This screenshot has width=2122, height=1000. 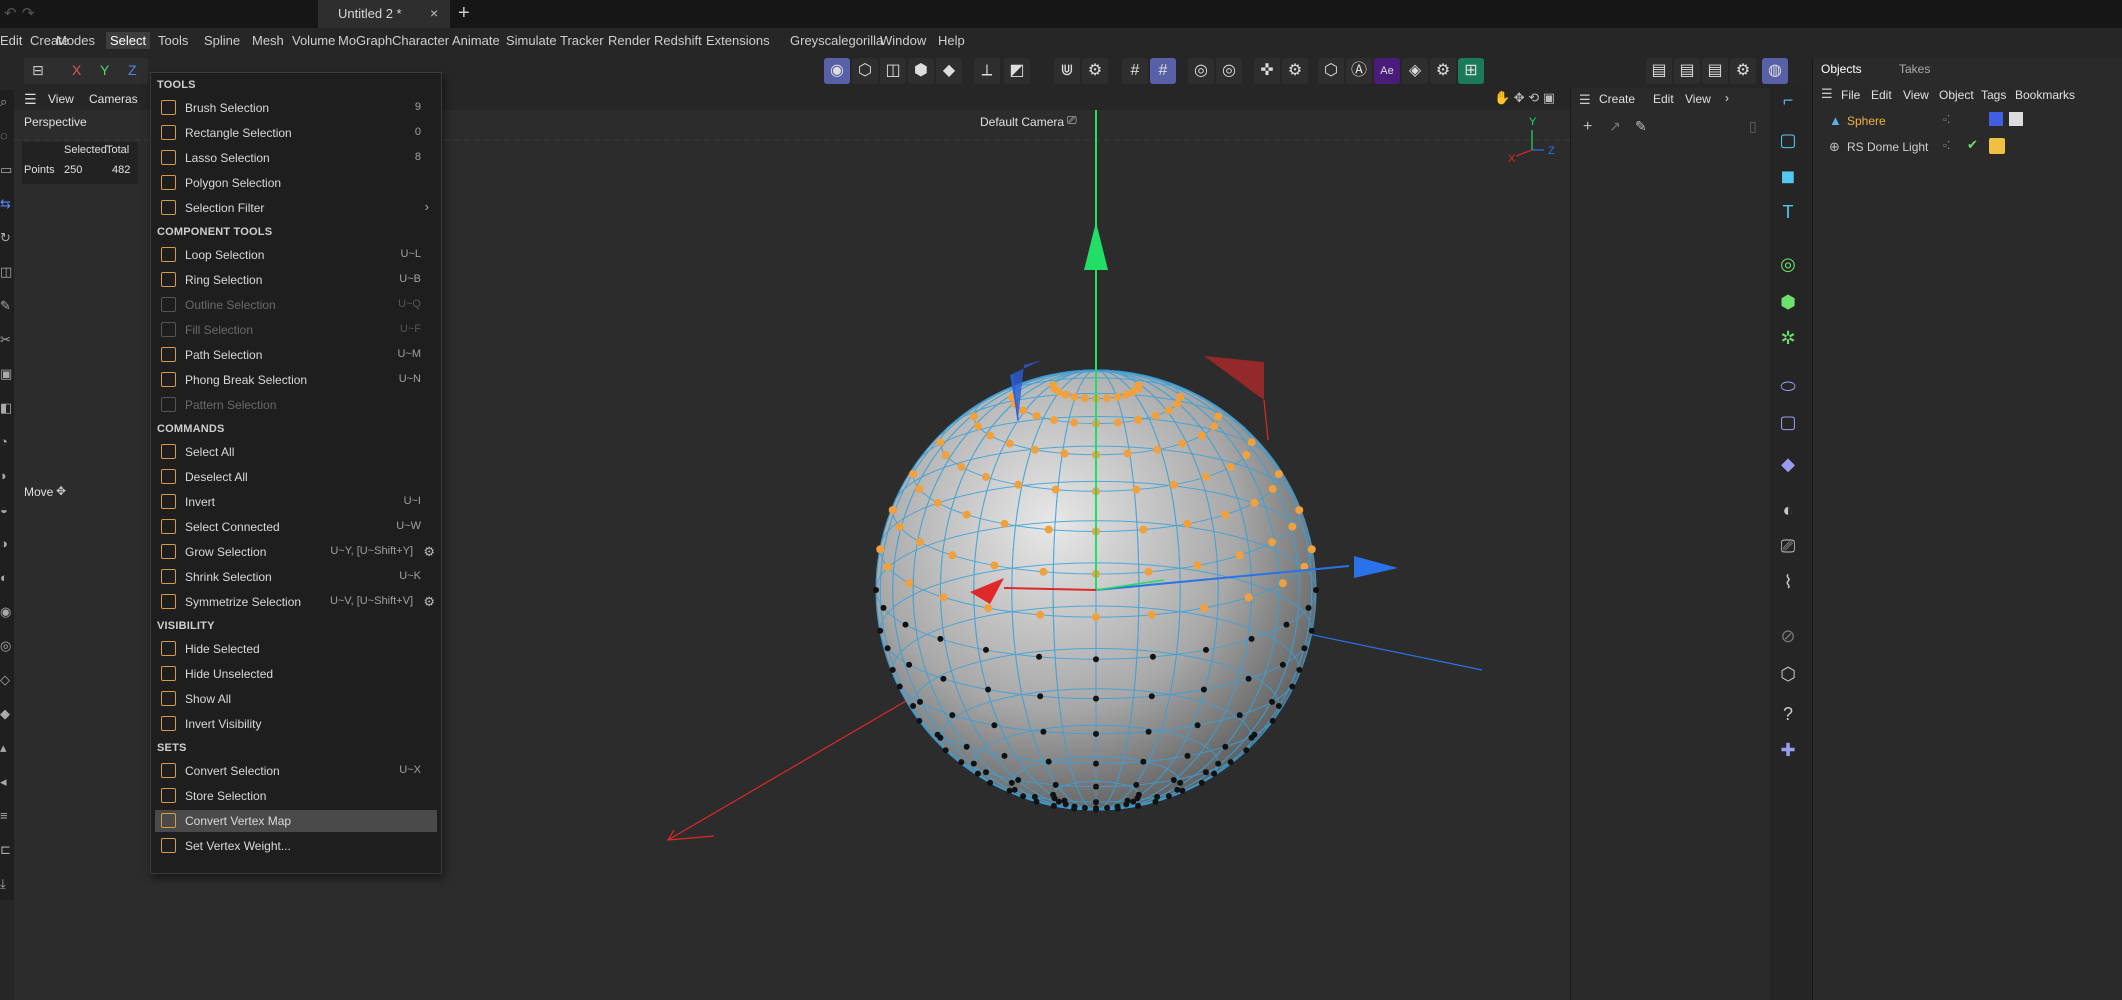 I want to click on menu-render: Render, so click(x=629, y=40).